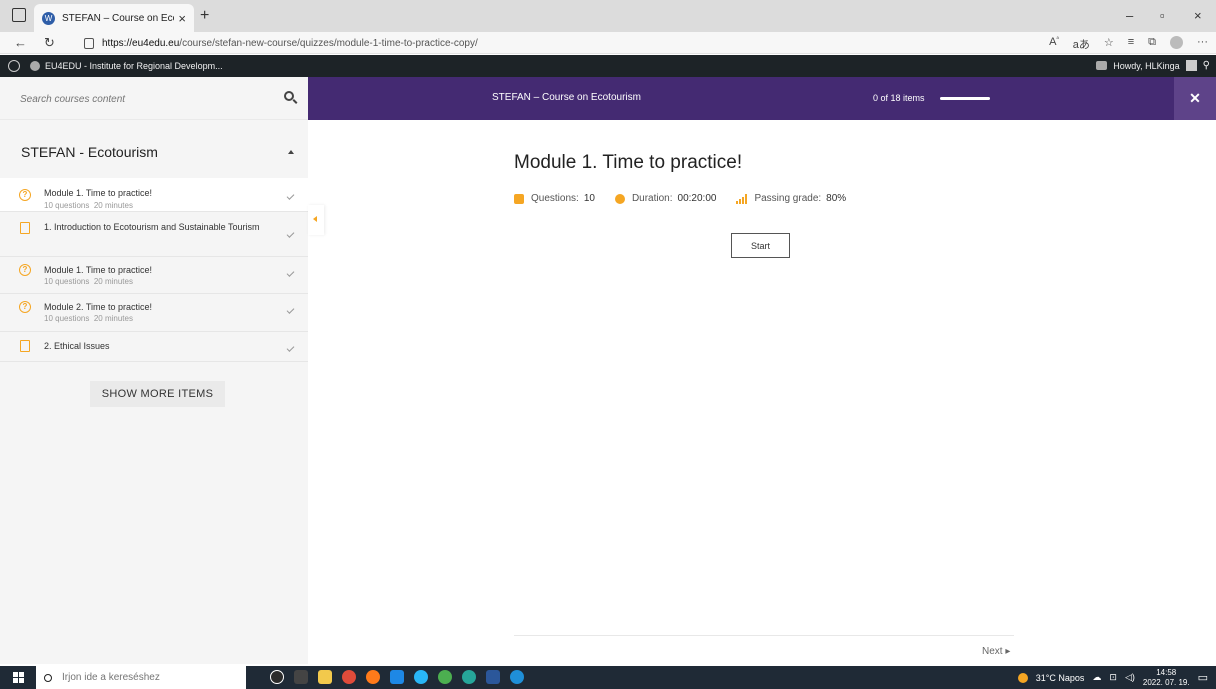 This screenshot has width=1216, height=689. What do you see at coordinates (1131, 44) in the screenshot?
I see `favorites-list-icon: ≡` at bounding box center [1131, 44].